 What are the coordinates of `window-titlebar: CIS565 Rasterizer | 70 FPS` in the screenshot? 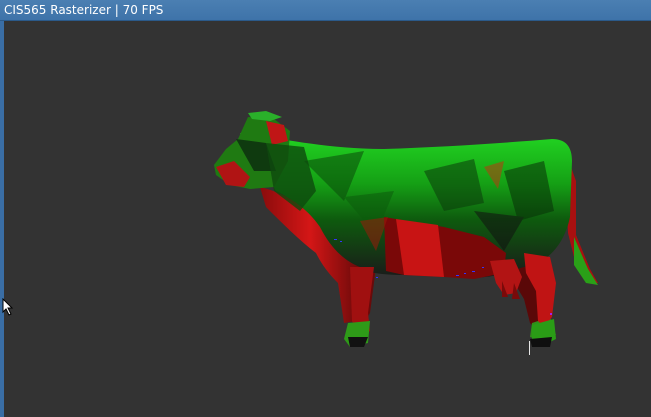 It's located at (325, 10).